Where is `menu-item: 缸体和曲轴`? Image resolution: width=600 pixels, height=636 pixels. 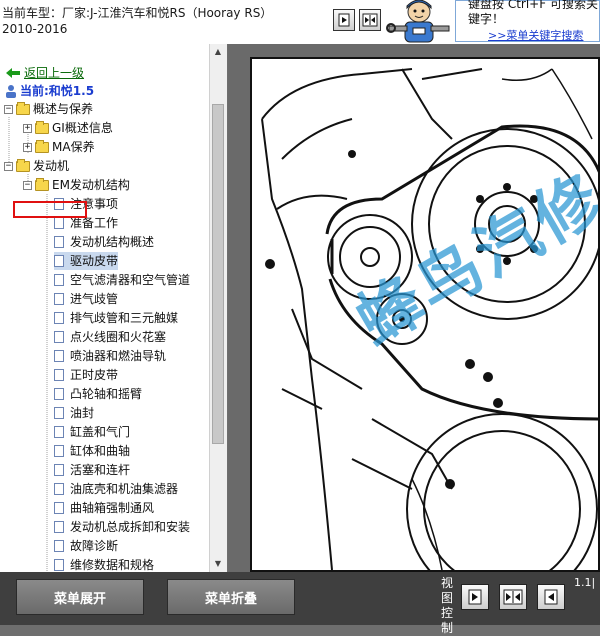
menu-item: 缸体和曲轴 is located at coordinates (92, 451).